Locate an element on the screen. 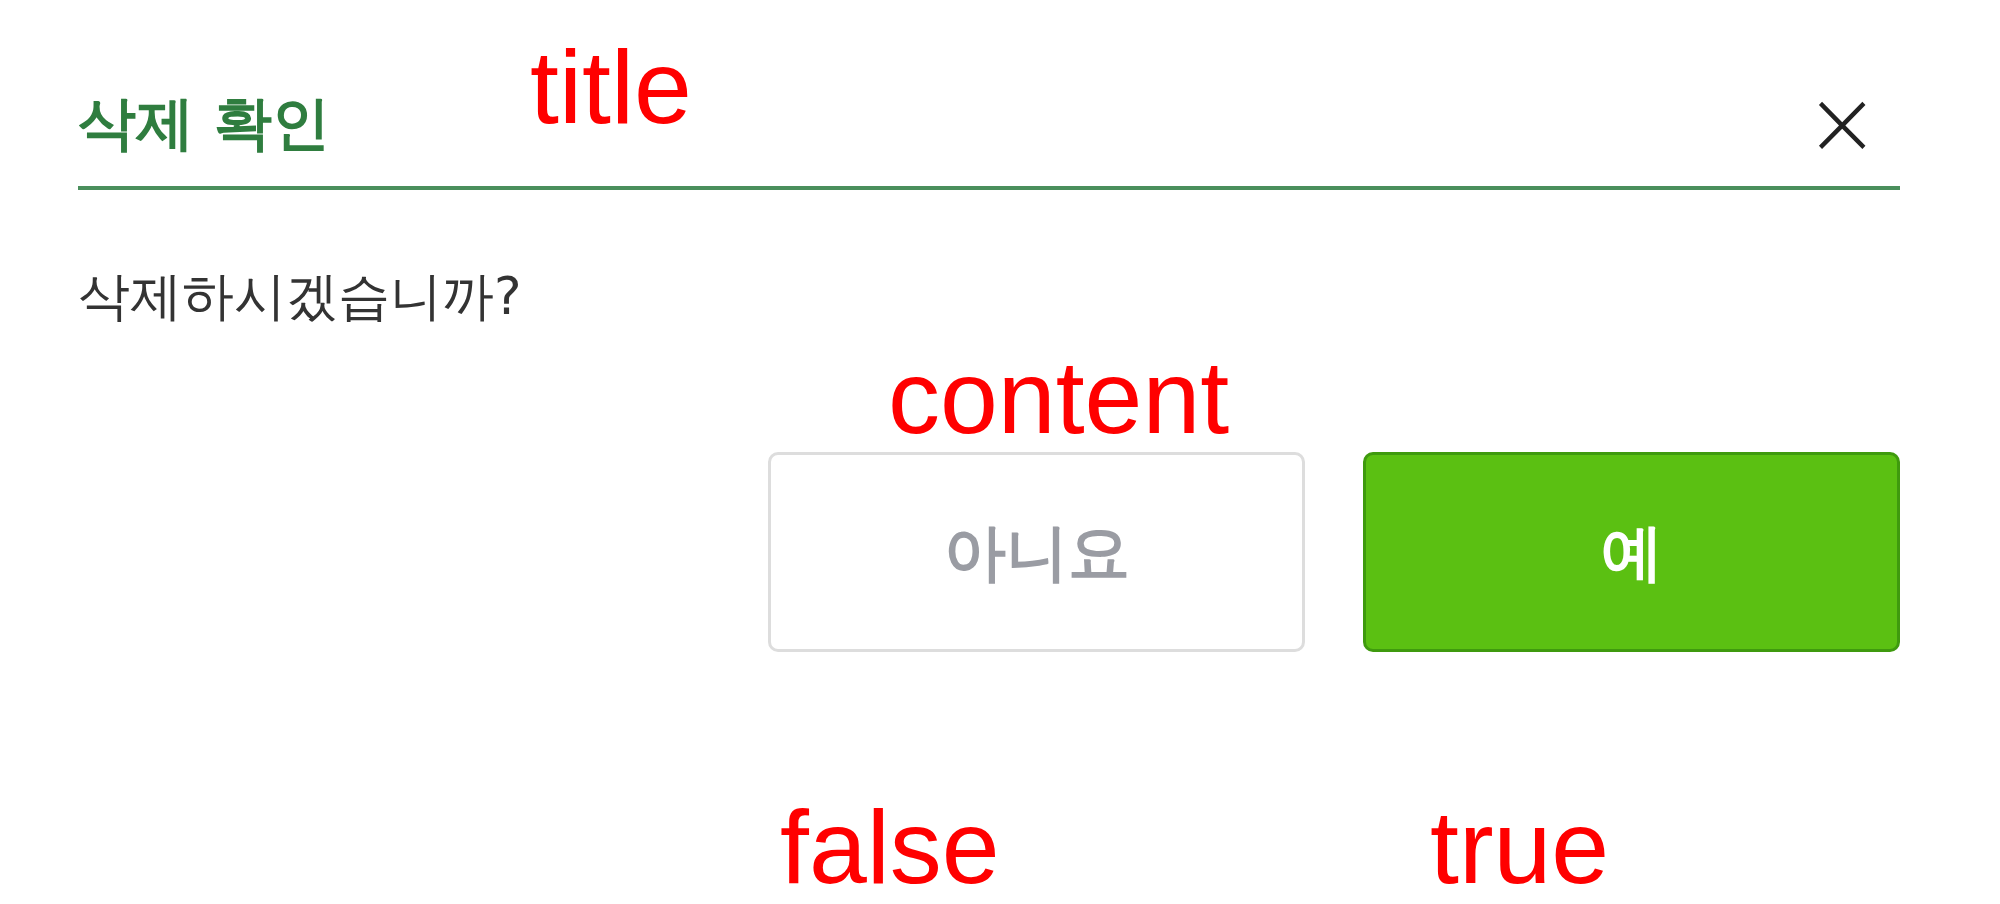 This screenshot has height=904, width=2000. cancel-button: 아니요 is located at coordinates (1036, 552).